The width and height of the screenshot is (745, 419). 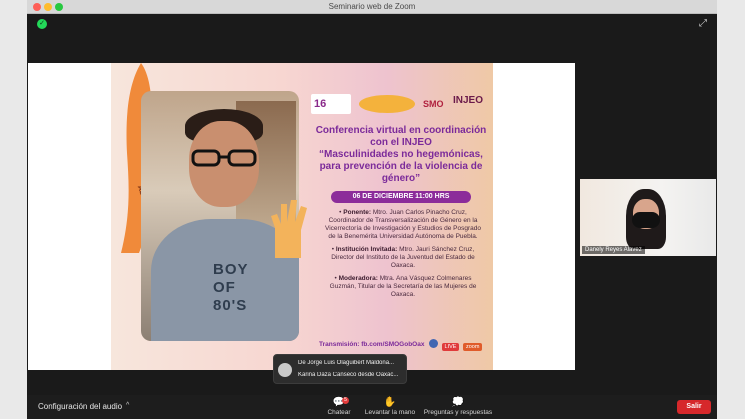 What do you see at coordinates (331, 104) in the screenshot?
I see `logo-16: 16` at bounding box center [331, 104].